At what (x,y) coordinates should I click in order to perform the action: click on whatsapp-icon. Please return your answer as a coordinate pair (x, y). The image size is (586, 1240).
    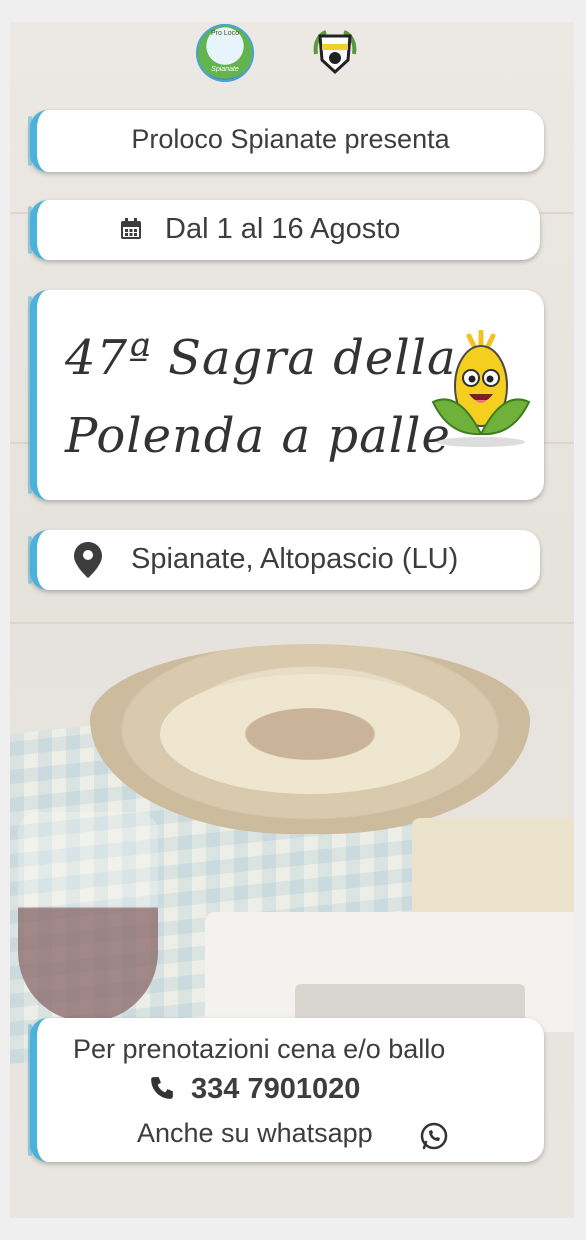
    Looking at the image, I should click on (434, 1136).